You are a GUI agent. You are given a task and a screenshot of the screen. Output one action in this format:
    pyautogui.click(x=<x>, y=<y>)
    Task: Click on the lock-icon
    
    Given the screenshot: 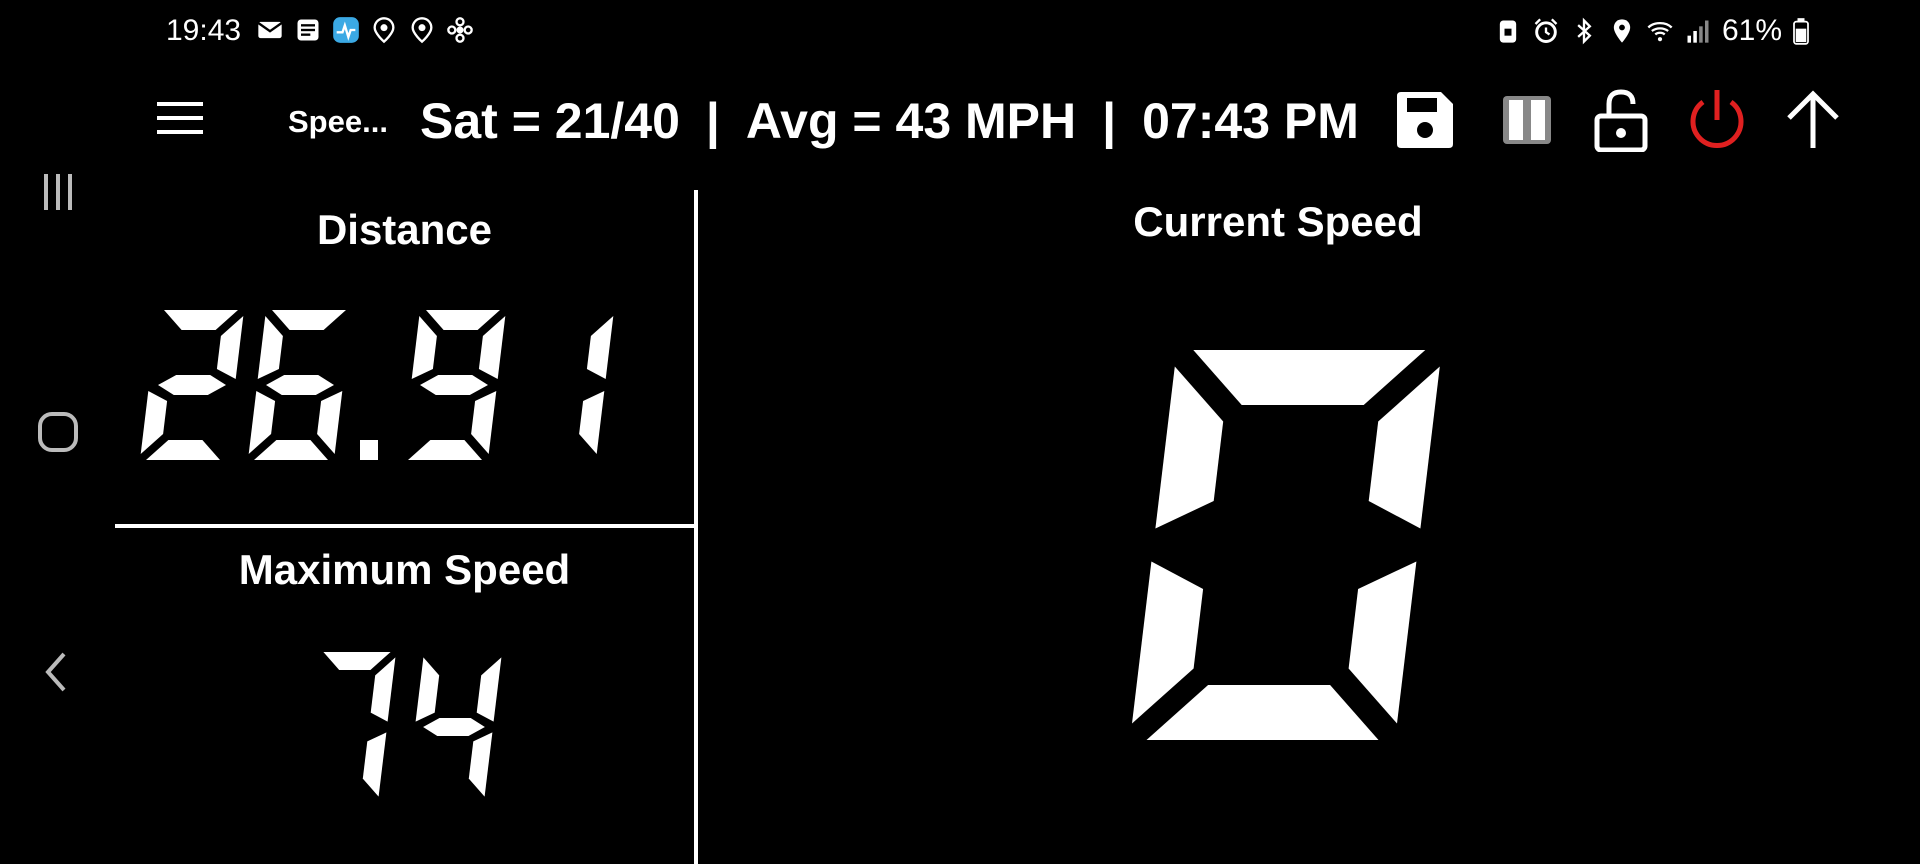 What is the action you would take?
    pyautogui.click(x=1508, y=31)
    